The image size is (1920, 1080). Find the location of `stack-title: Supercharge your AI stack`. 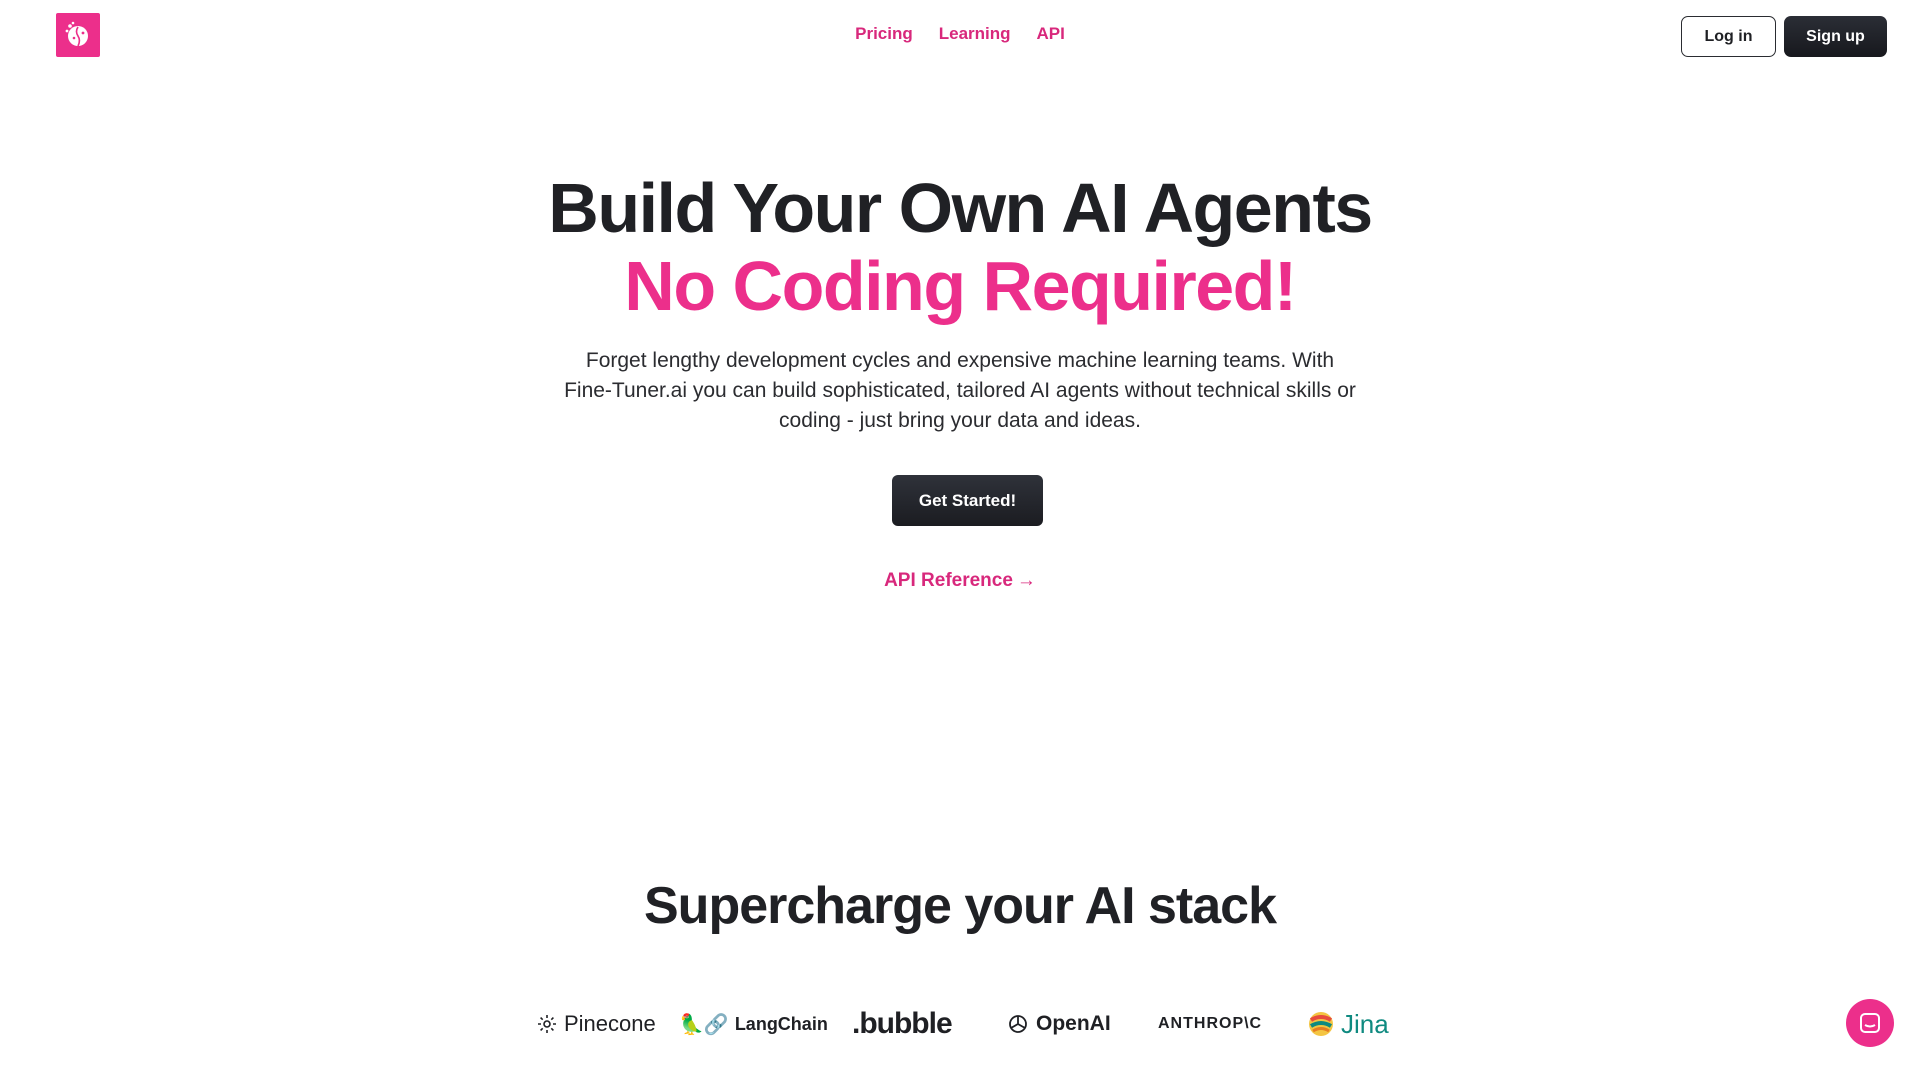

stack-title: Supercharge your AI stack is located at coordinates (960, 906).